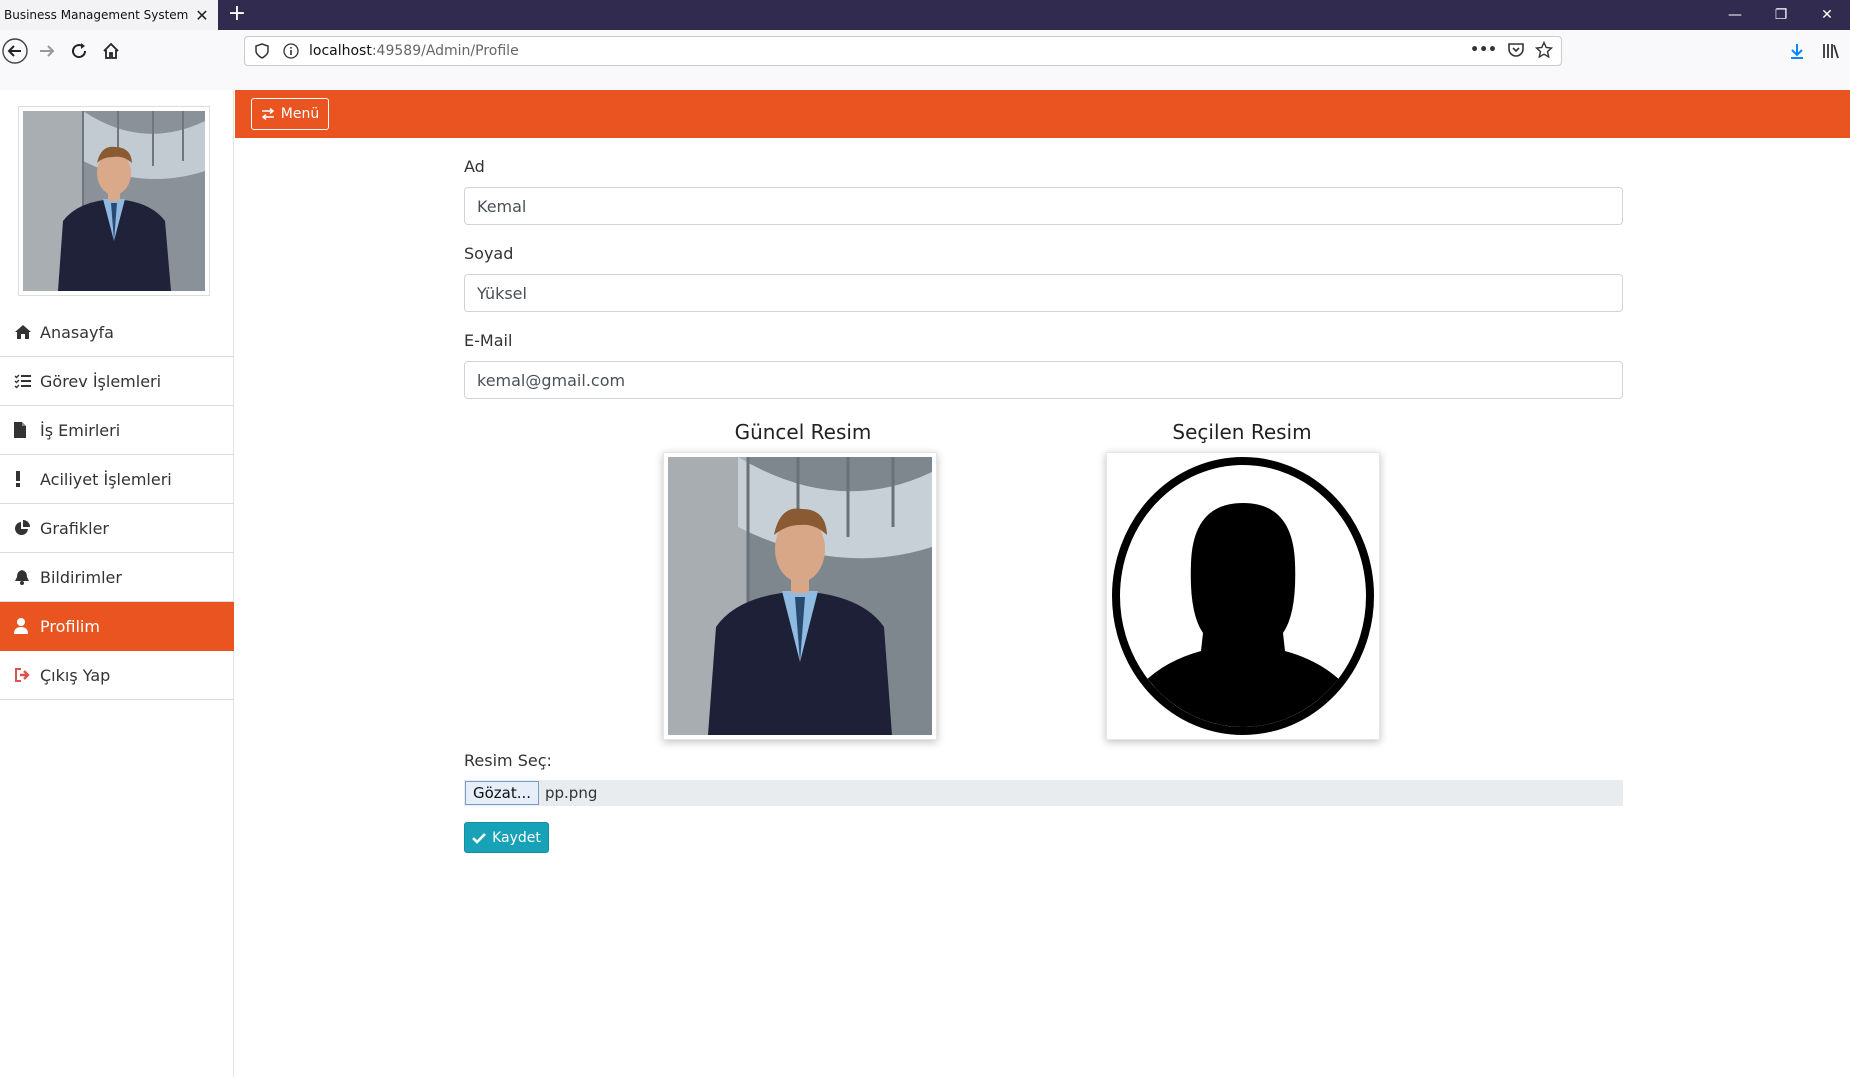 This screenshot has height=1077, width=1850. I want to click on url-path: :49589/Admin/Profile, so click(445, 51).